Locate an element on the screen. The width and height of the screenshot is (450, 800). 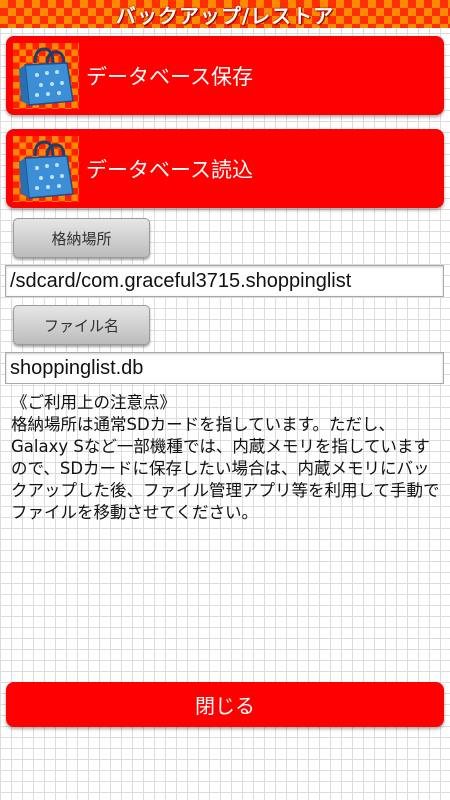
load-database-label: データベース読込 is located at coordinates (169, 169).